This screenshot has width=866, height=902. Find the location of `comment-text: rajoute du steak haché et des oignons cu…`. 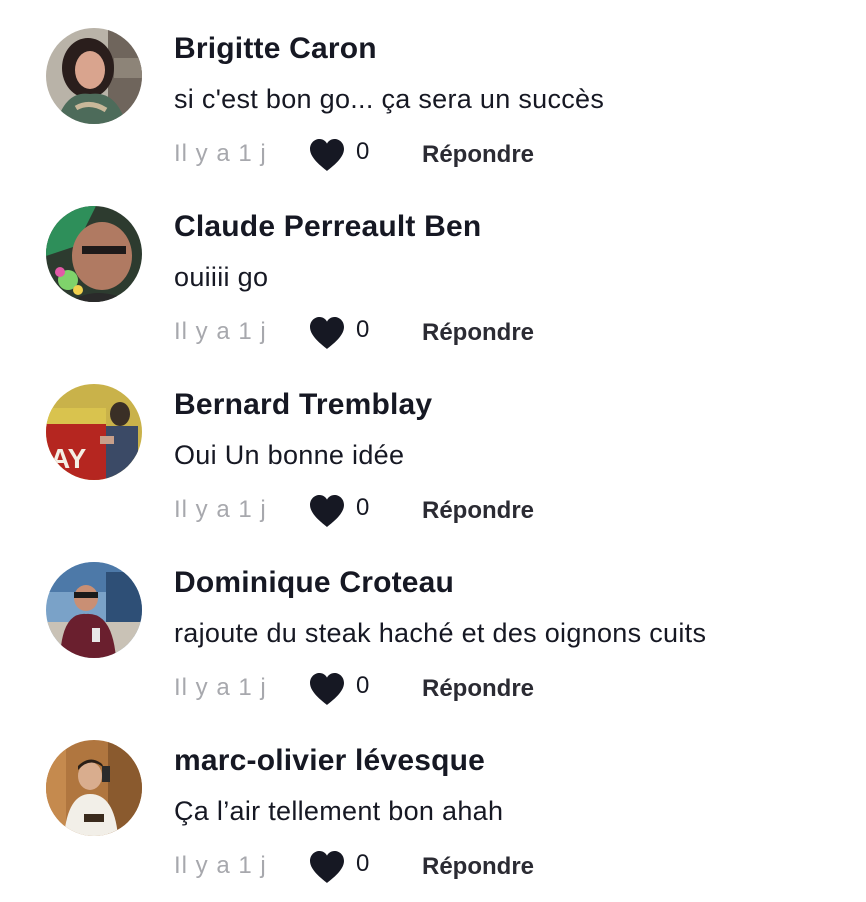

comment-text: rajoute du steak haché et des oignons cu… is located at coordinates (440, 633).